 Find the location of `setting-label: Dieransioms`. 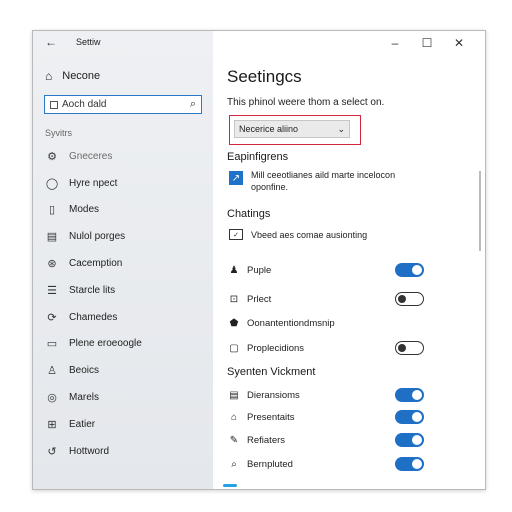

setting-label: Dieransioms is located at coordinates (273, 395).